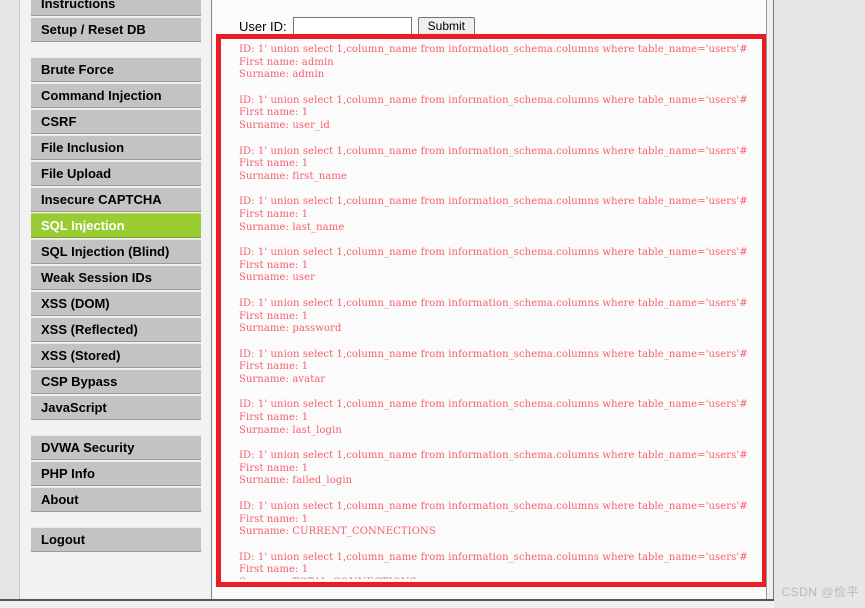  I want to click on sidebar-item-label: File Upload, so click(116, 173).